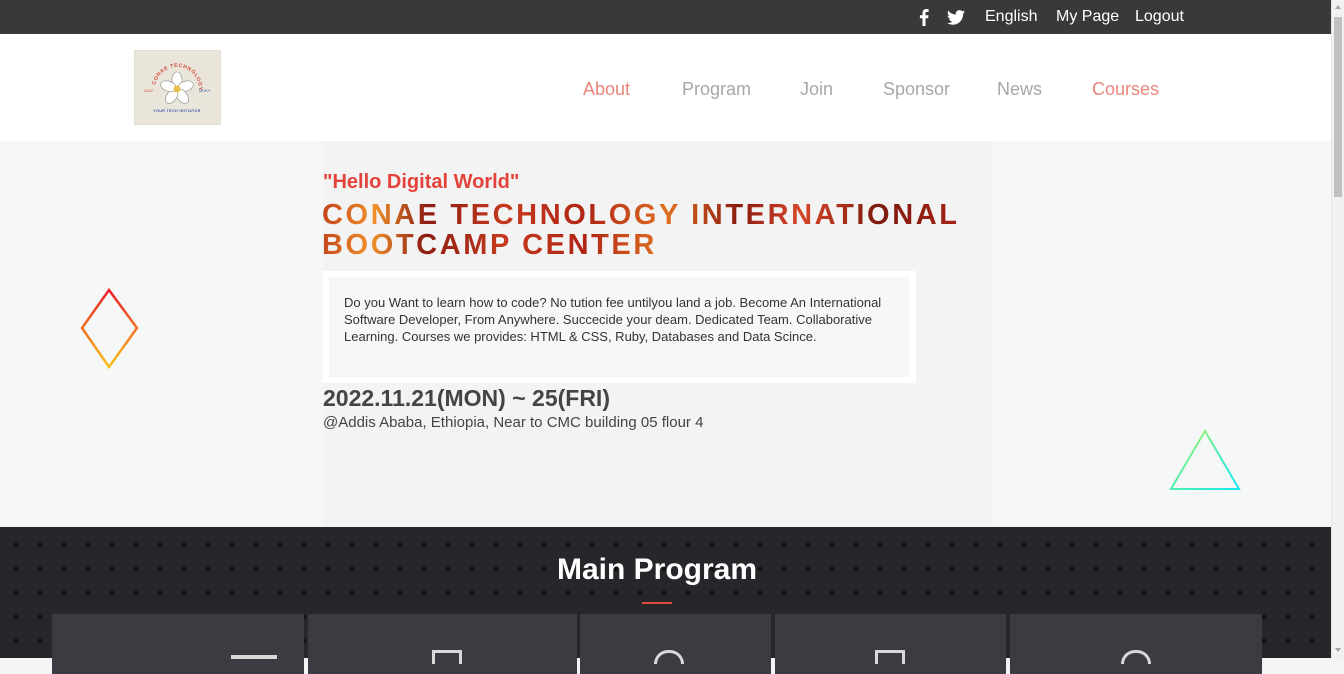 This screenshot has width=1344, height=674. Describe the element at coordinates (149, 90) in the screenshot. I see `svg-text: 2022` at that location.